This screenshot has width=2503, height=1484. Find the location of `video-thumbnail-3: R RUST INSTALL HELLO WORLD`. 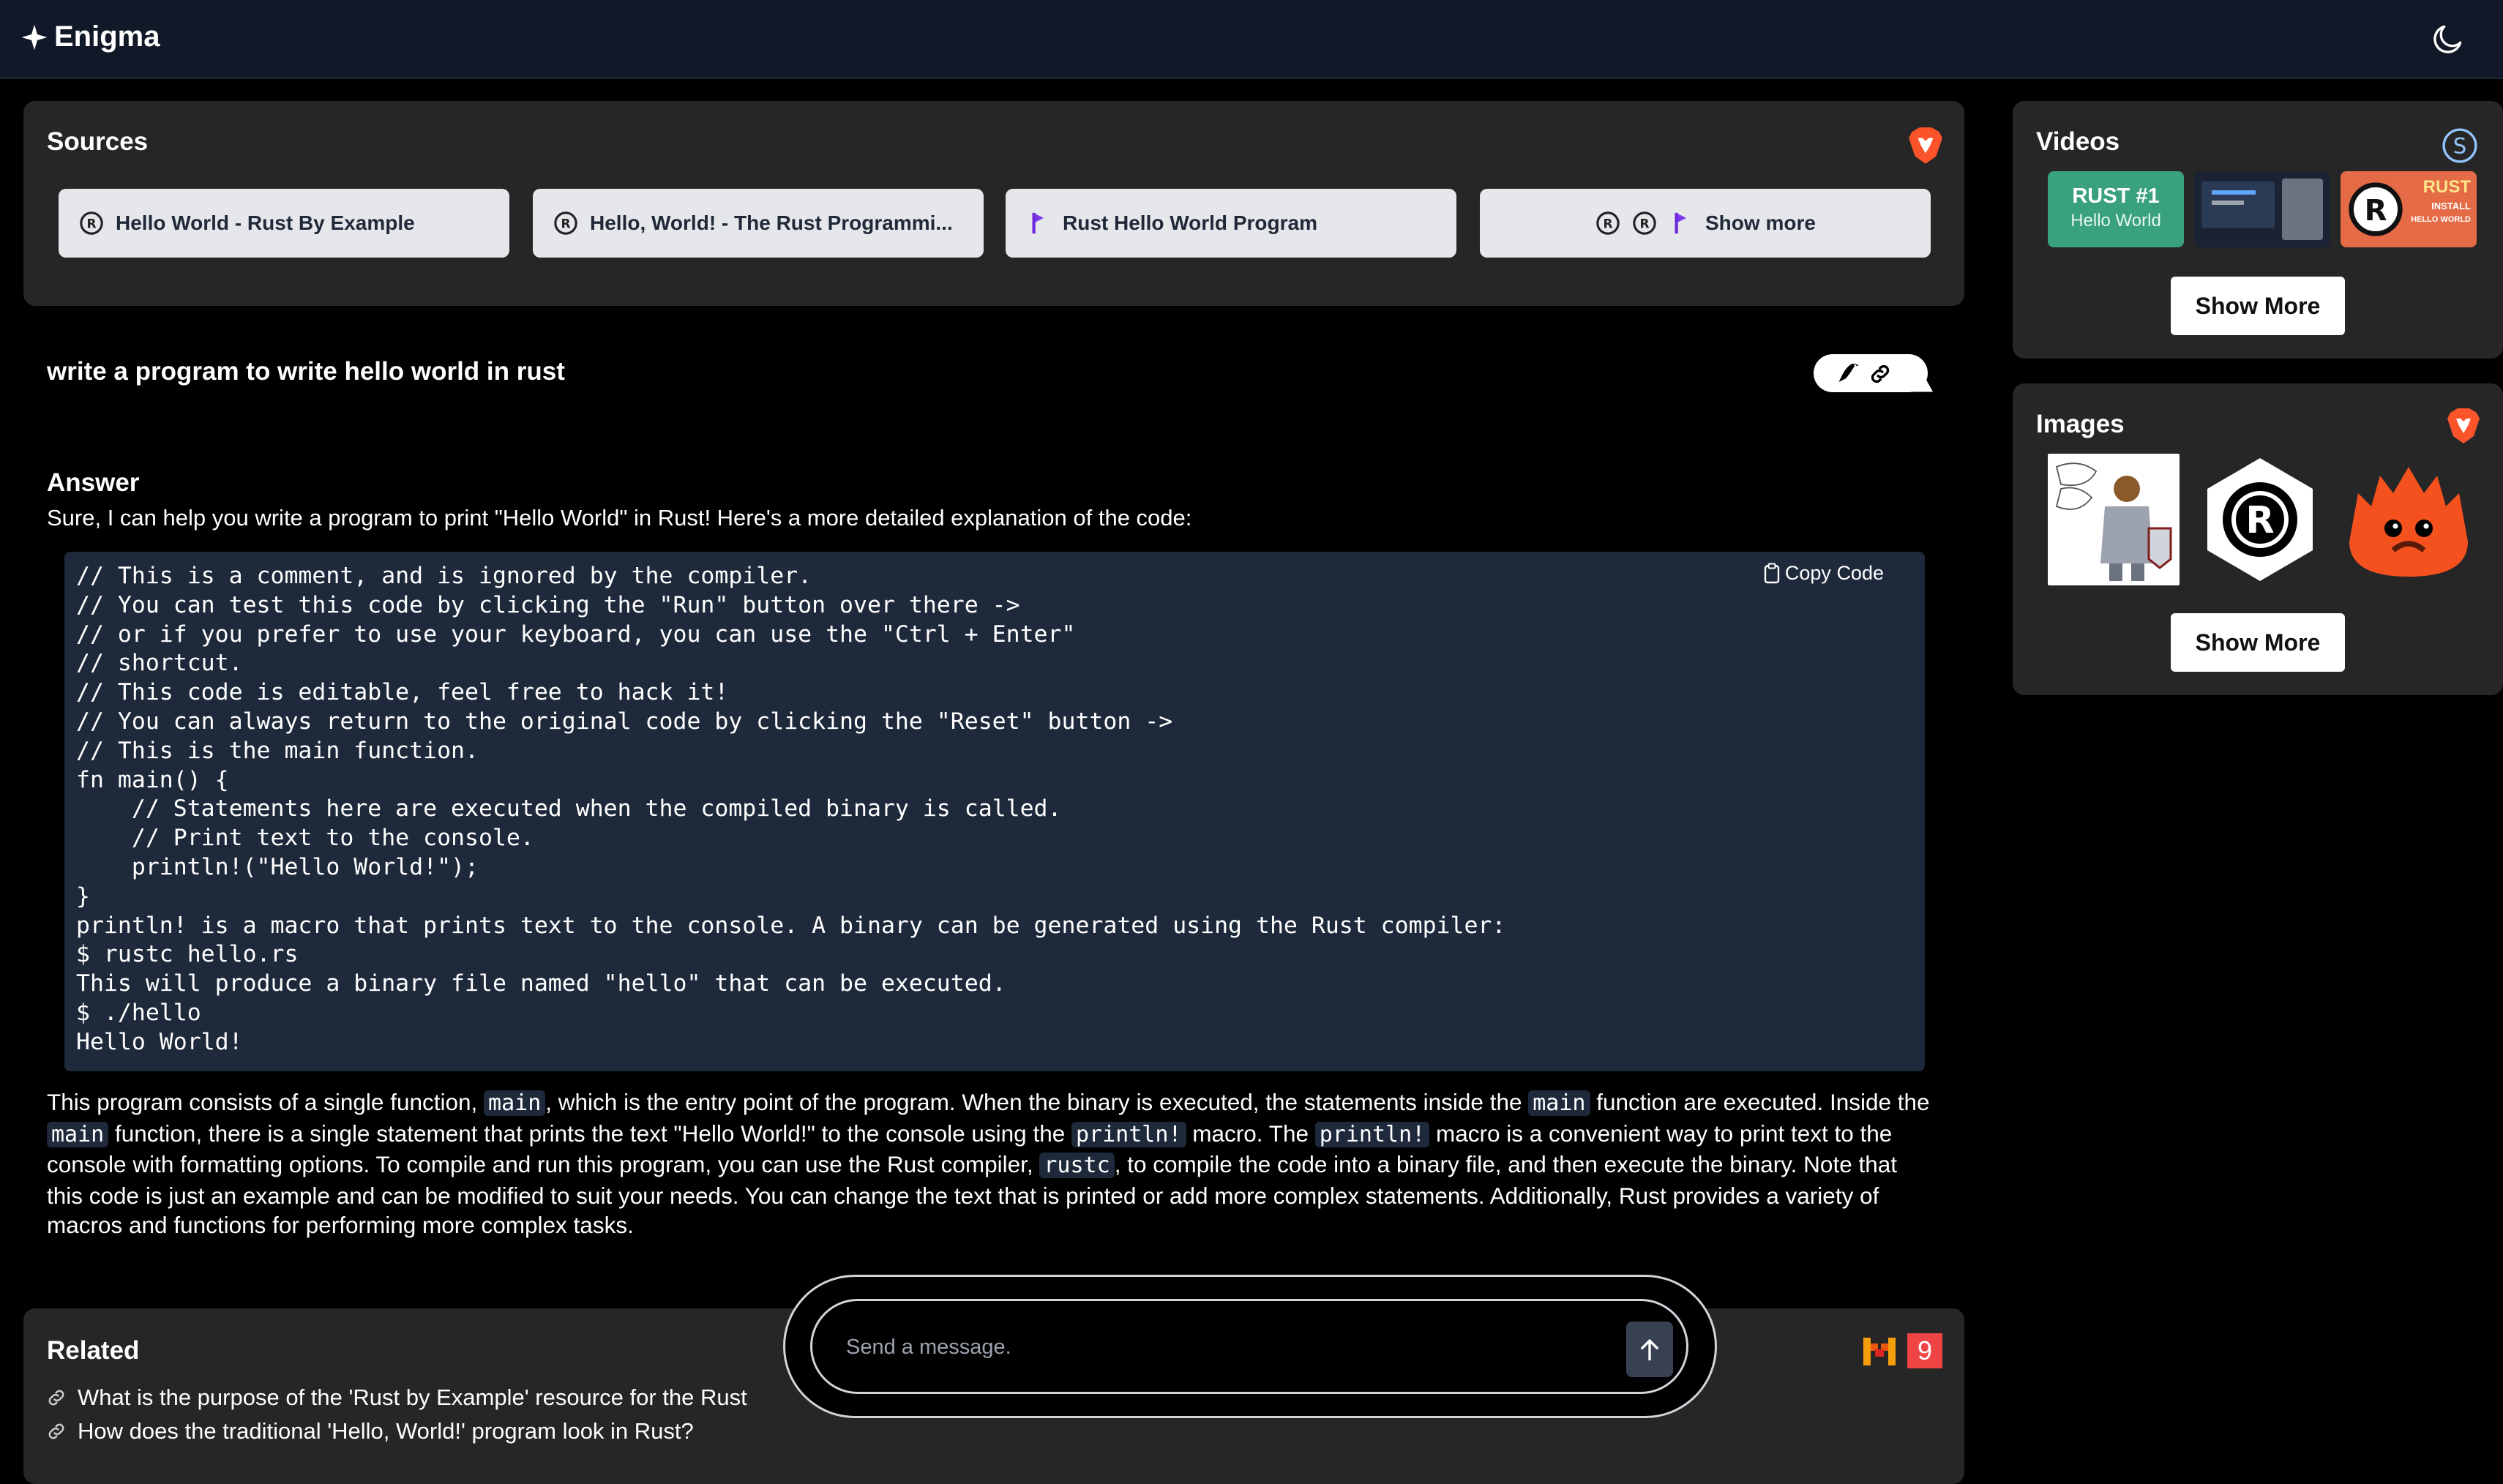

video-thumbnail-3: R RUST INSTALL HELLO WORLD is located at coordinates (2409, 209).